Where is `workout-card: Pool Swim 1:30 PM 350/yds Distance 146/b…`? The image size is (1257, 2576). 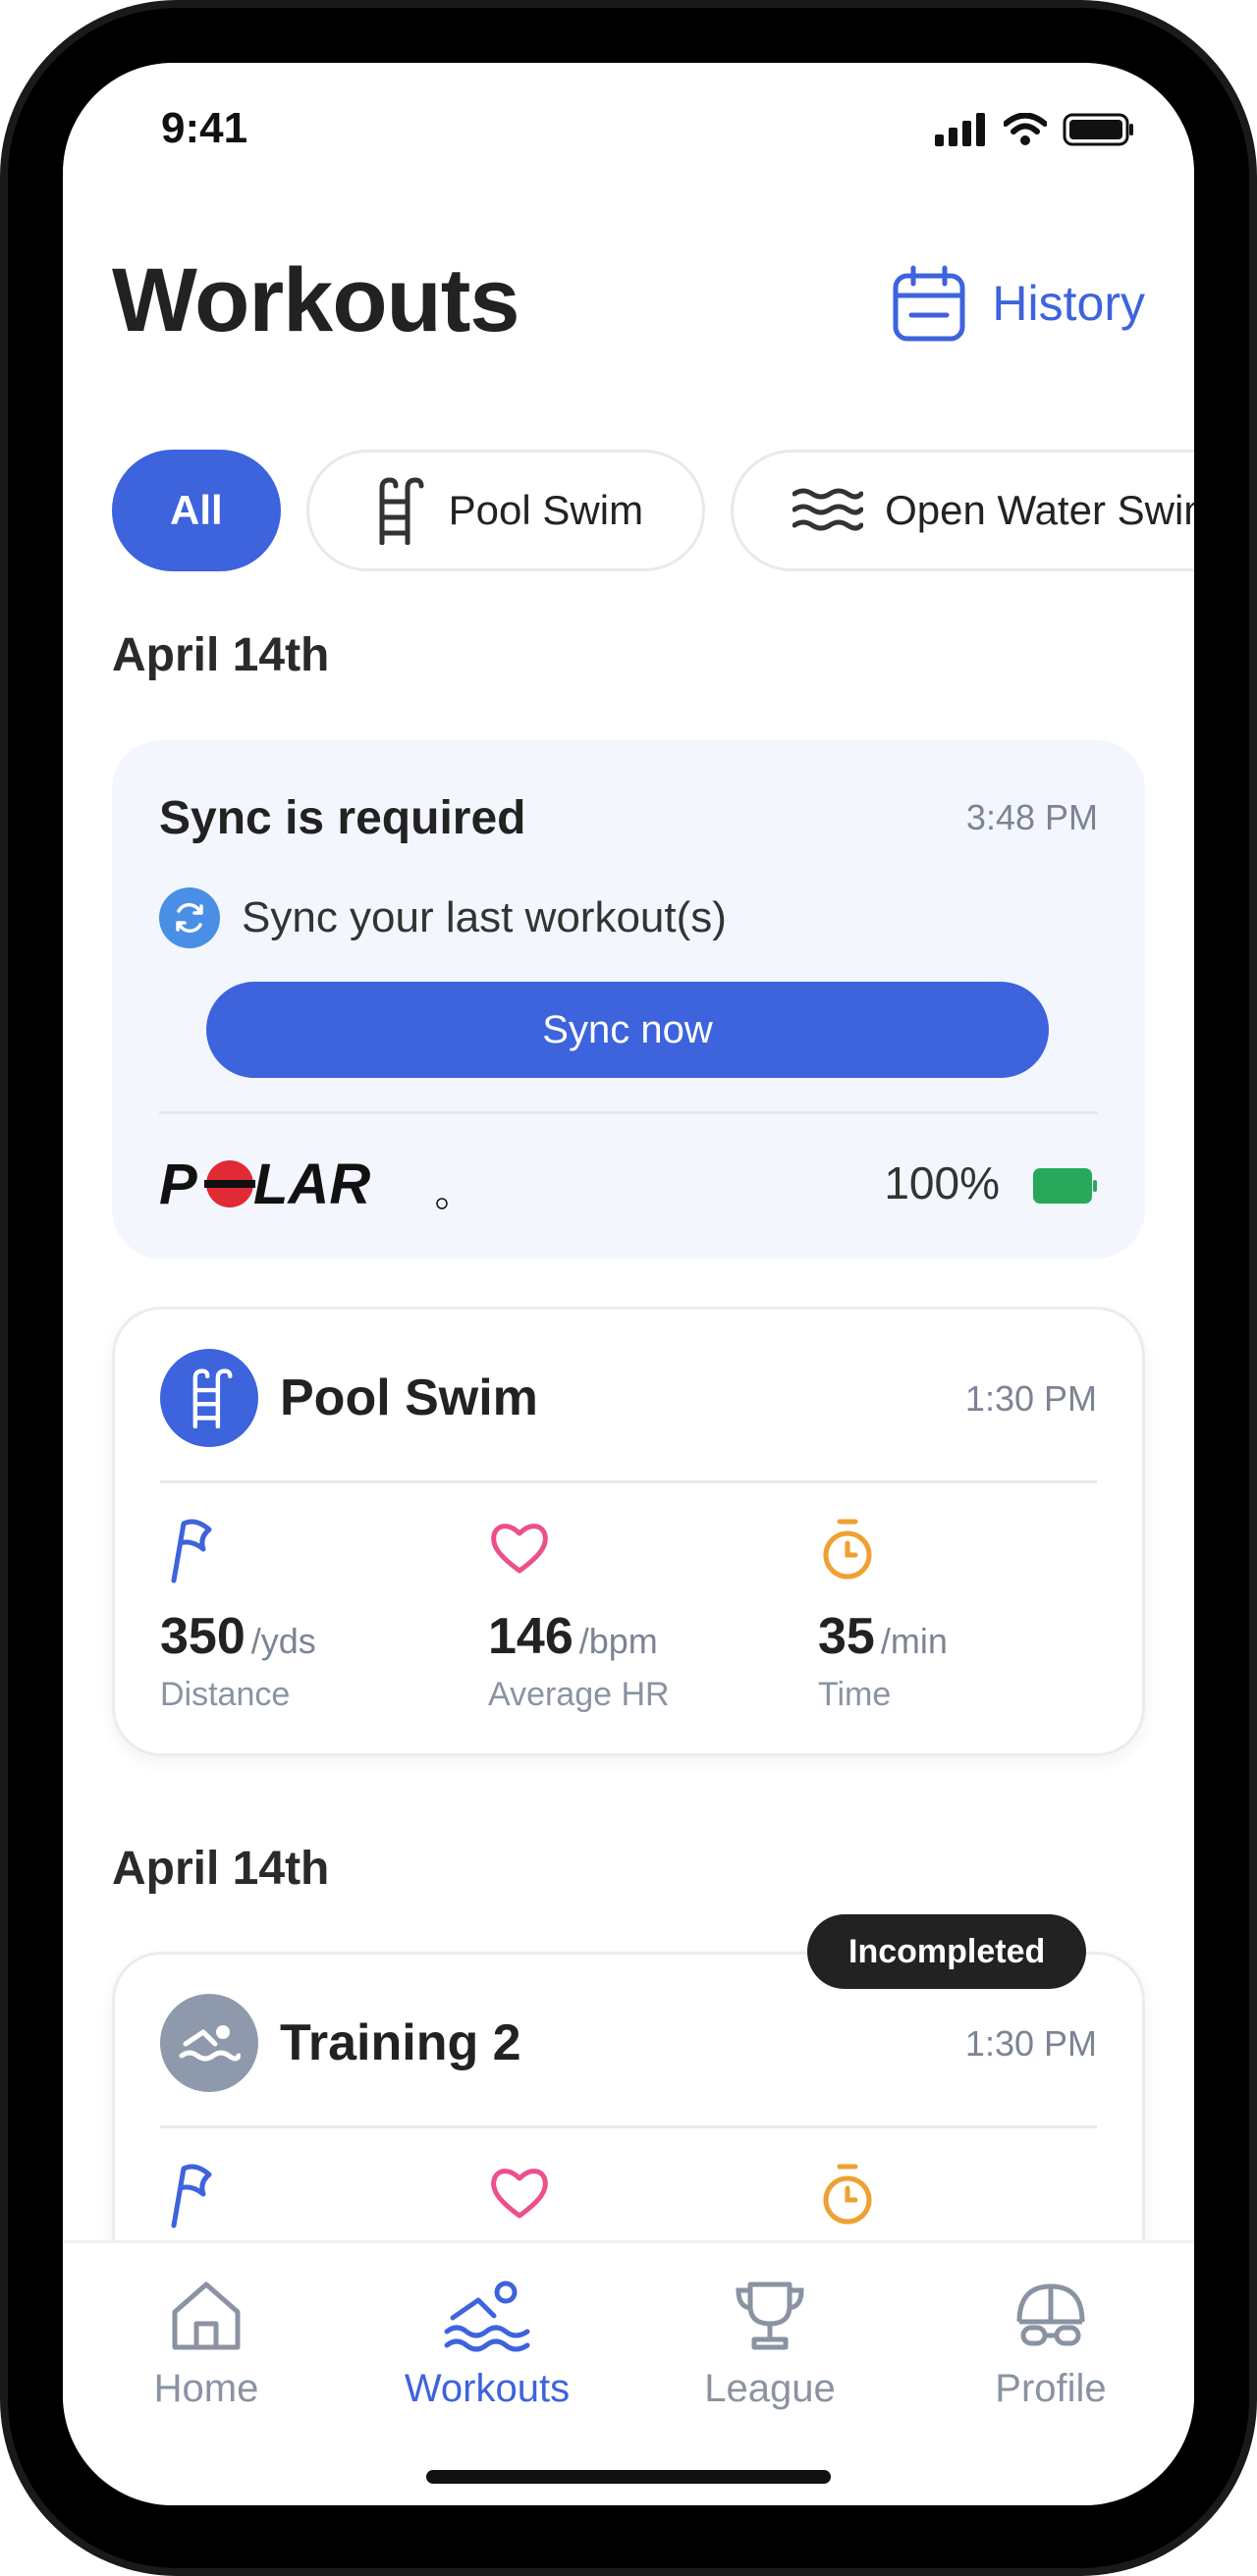 workout-card: Pool Swim 1:30 PM 350/yds Distance 146/b… is located at coordinates (628, 1531).